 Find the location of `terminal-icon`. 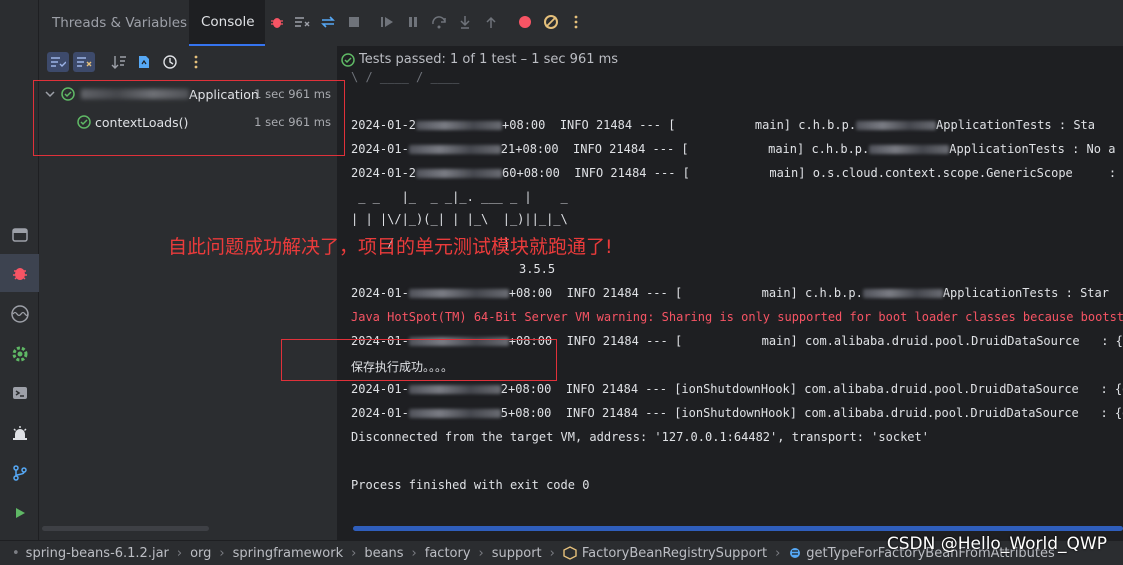

terminal-icon is located at coordinates (19, 393).